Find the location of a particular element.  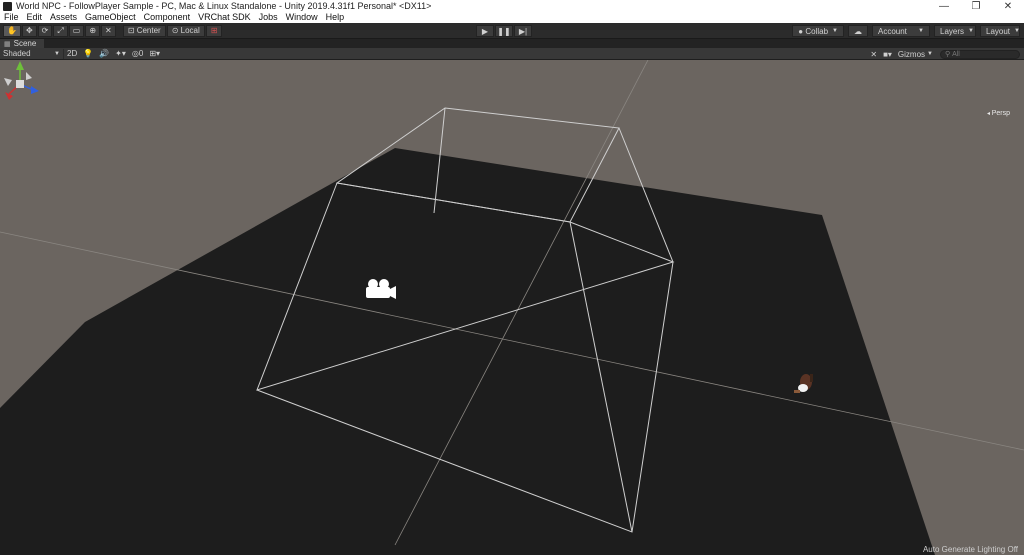

tab-row: ▦ Scene is located at coordinates (512, 43).